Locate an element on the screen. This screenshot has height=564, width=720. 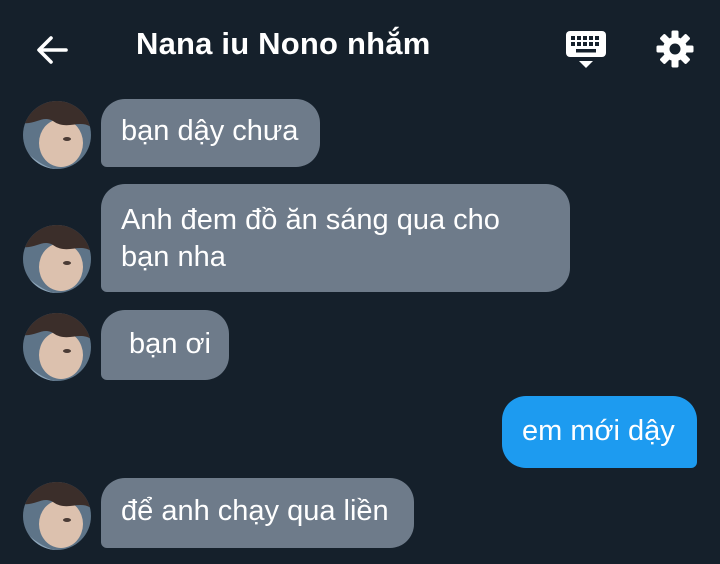
message-text: em mới dậy is located at coordinates (598, 431).